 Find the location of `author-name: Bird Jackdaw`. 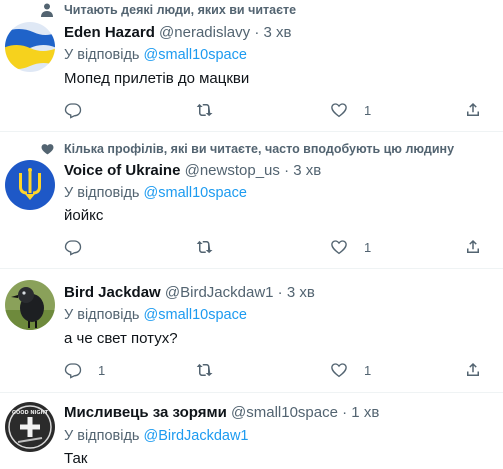

author-name: Bird Jackdaw is located at coordinates (112, 292).